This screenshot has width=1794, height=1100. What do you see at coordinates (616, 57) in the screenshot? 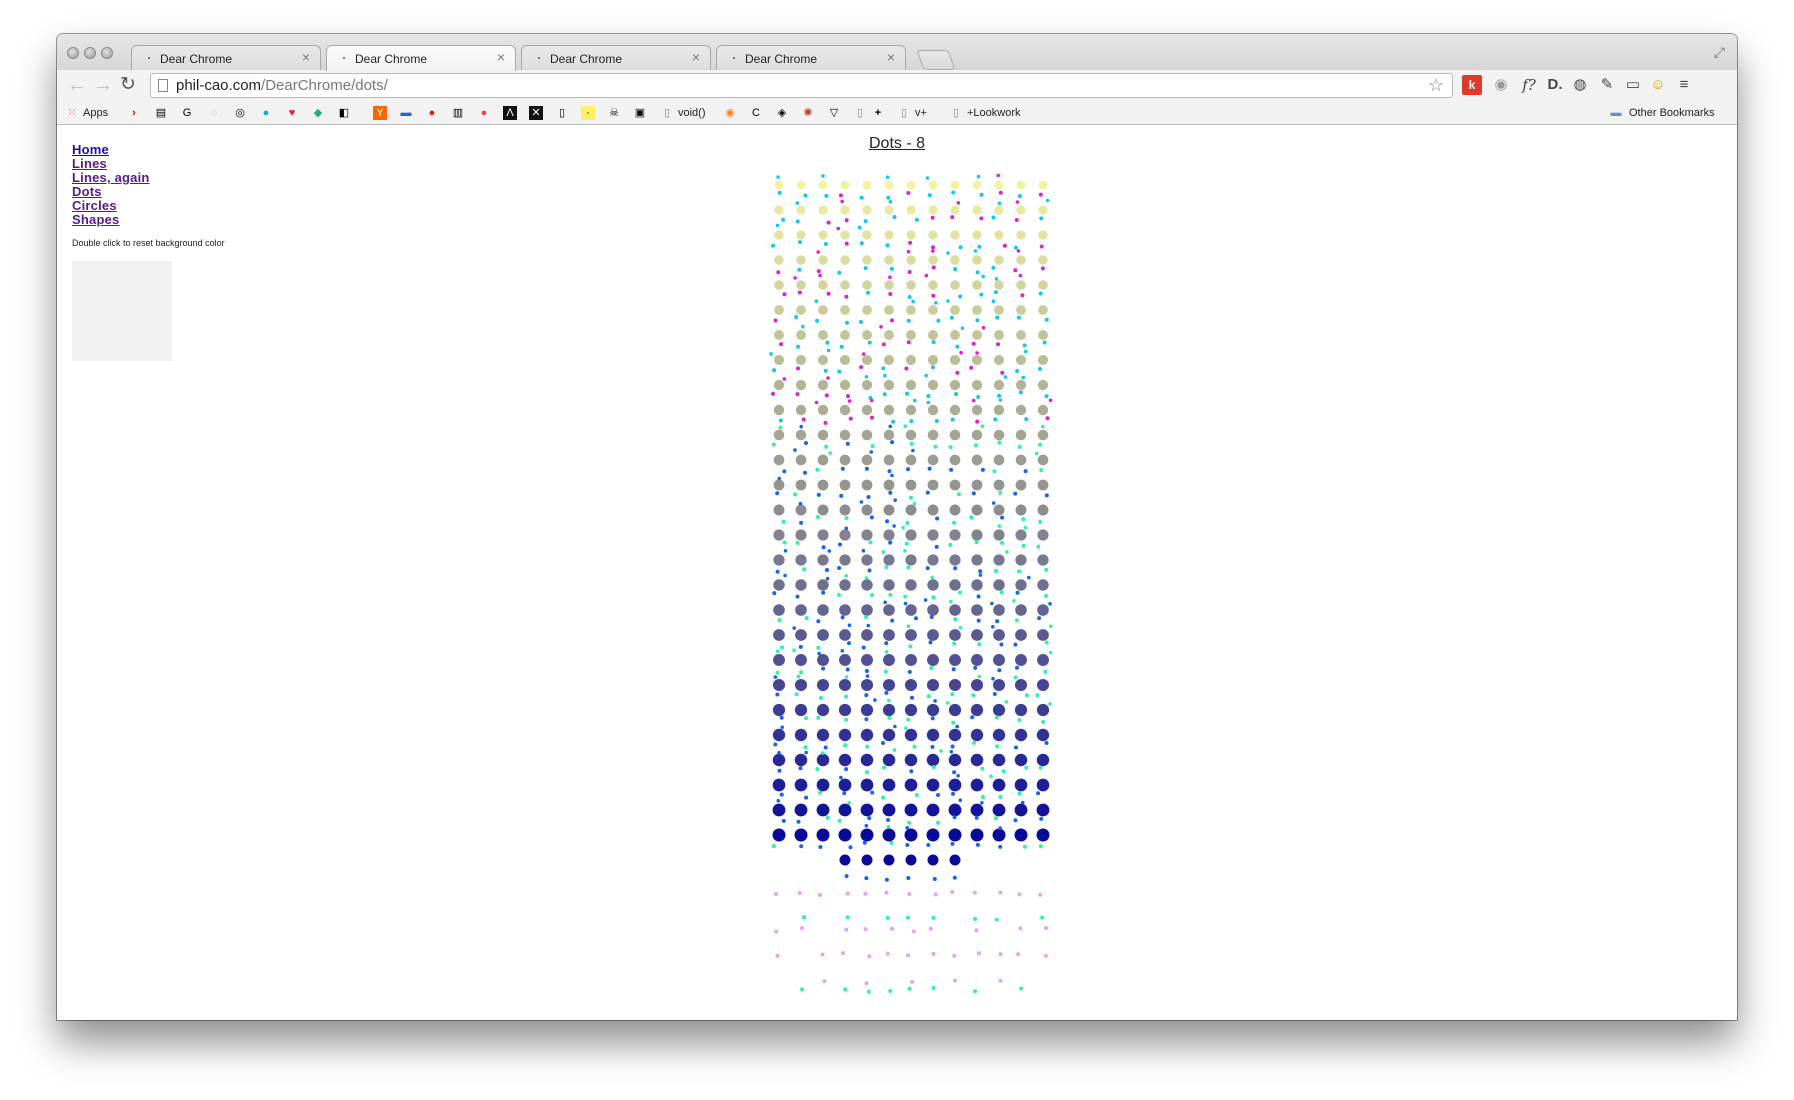
I see `tab-3: Dear Chrome ×` at bounding box center [616, 57].